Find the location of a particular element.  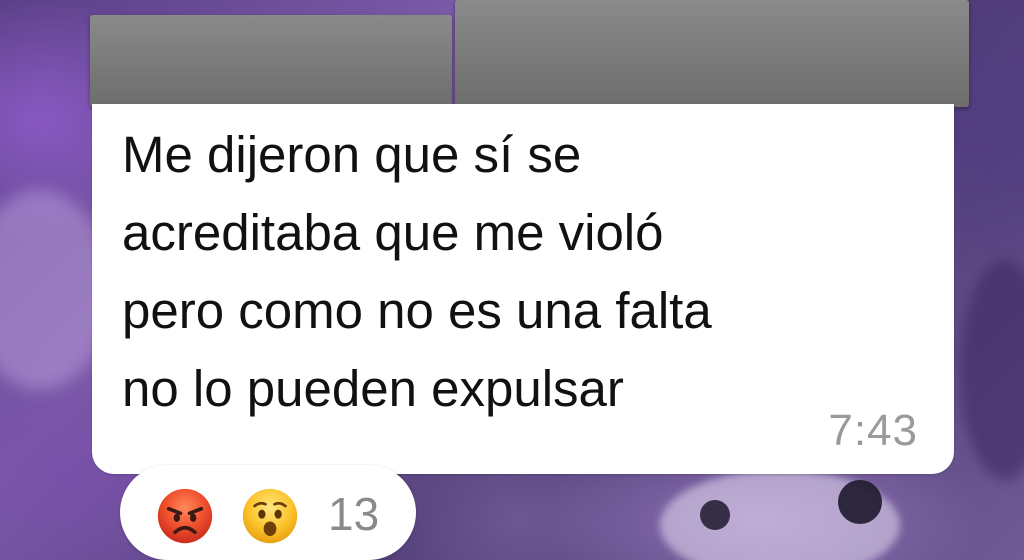

message-line: pero como no es una falta is located at coordinates (417, 310).